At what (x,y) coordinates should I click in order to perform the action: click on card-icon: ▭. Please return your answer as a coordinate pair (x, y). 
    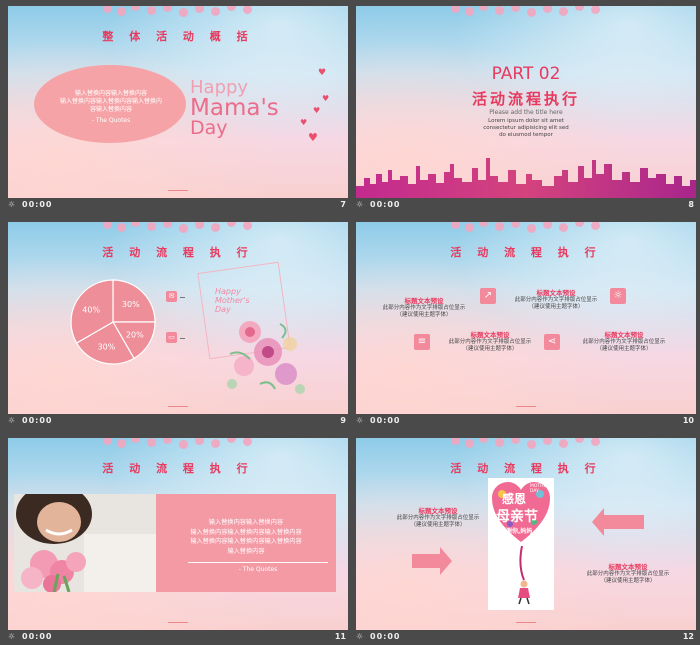
    Looking at the image, I should click on (171, 337).